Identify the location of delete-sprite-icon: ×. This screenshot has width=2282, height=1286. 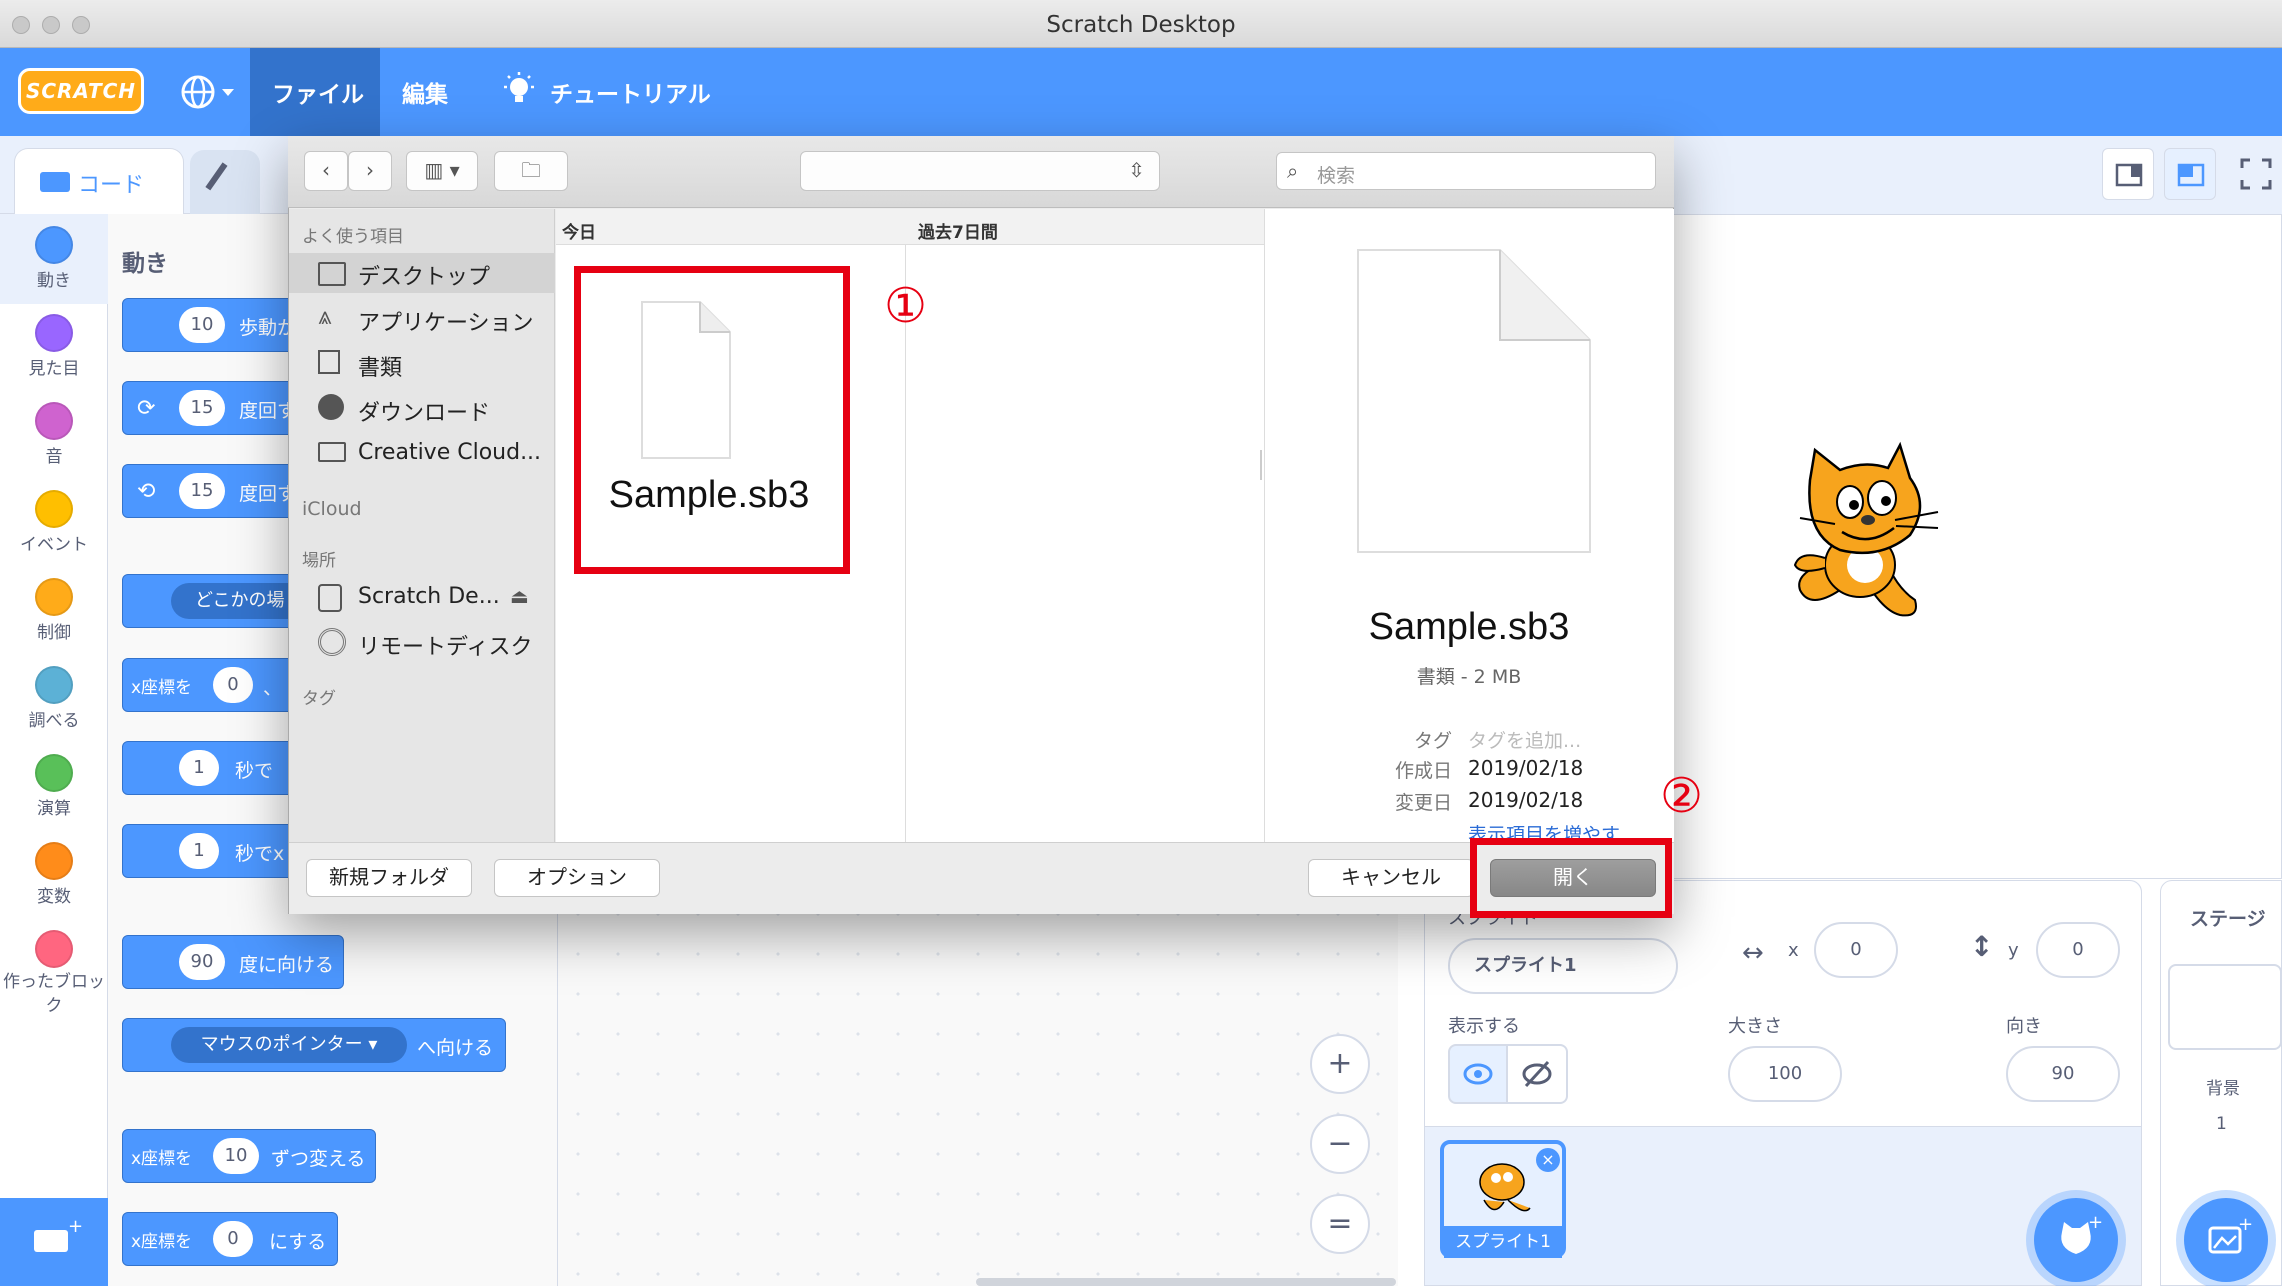
(1548, 1160).